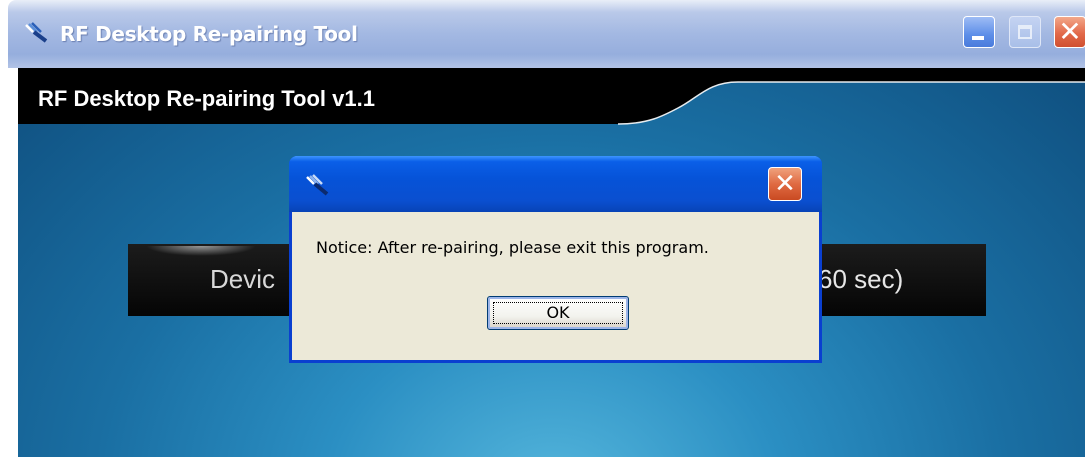 This screenshot has width=1085, height=461. I want to click on dialog-close-button: ✕, so click(785, 184).